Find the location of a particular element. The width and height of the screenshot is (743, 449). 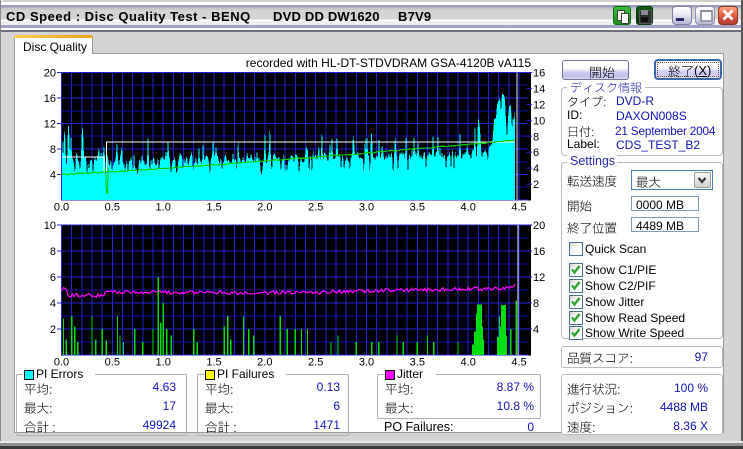

svg-text: 0.0 is located at coordinates (61, 208).